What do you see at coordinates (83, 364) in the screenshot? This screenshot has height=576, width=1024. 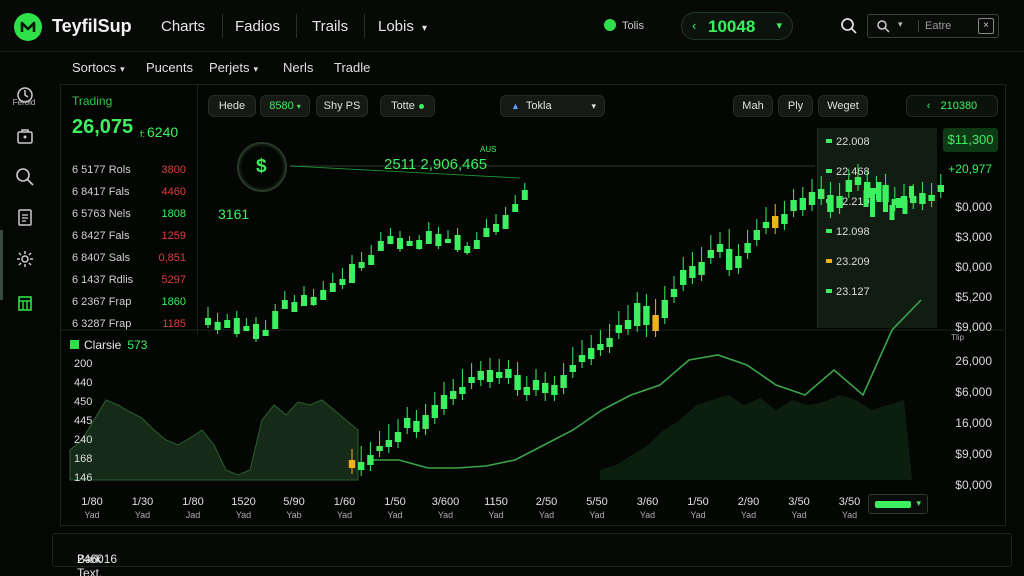 I see `y-tick-label: 200` at bounding box center [83, 364].